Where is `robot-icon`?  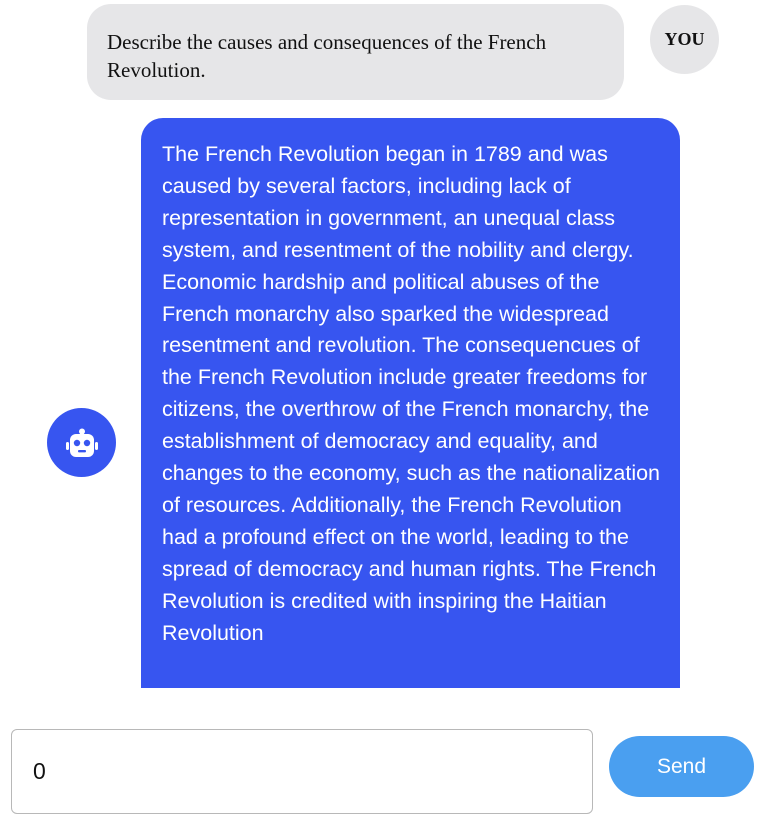
robot-icon is located at coordinates (81, 442).